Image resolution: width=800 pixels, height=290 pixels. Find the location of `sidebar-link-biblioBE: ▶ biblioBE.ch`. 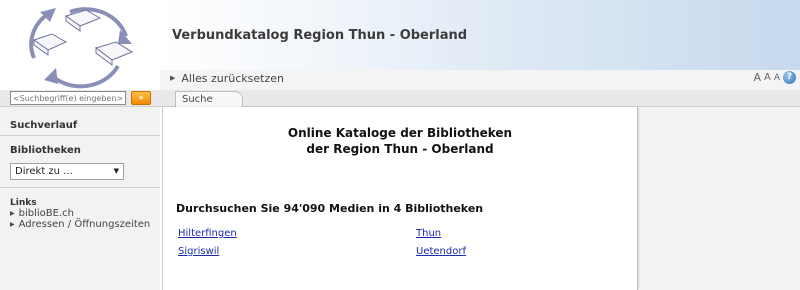

sidebar-link-biblioBE: ▶ biblioBE.ch is located at coordinates (80, 213).